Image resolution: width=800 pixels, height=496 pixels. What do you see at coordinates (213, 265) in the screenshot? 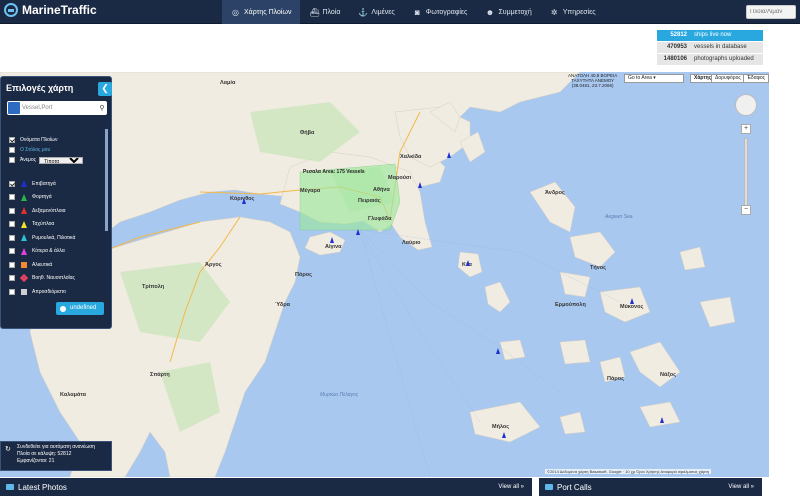
I see `map-label-argos: Άργος` at bounding box center [213, 265].